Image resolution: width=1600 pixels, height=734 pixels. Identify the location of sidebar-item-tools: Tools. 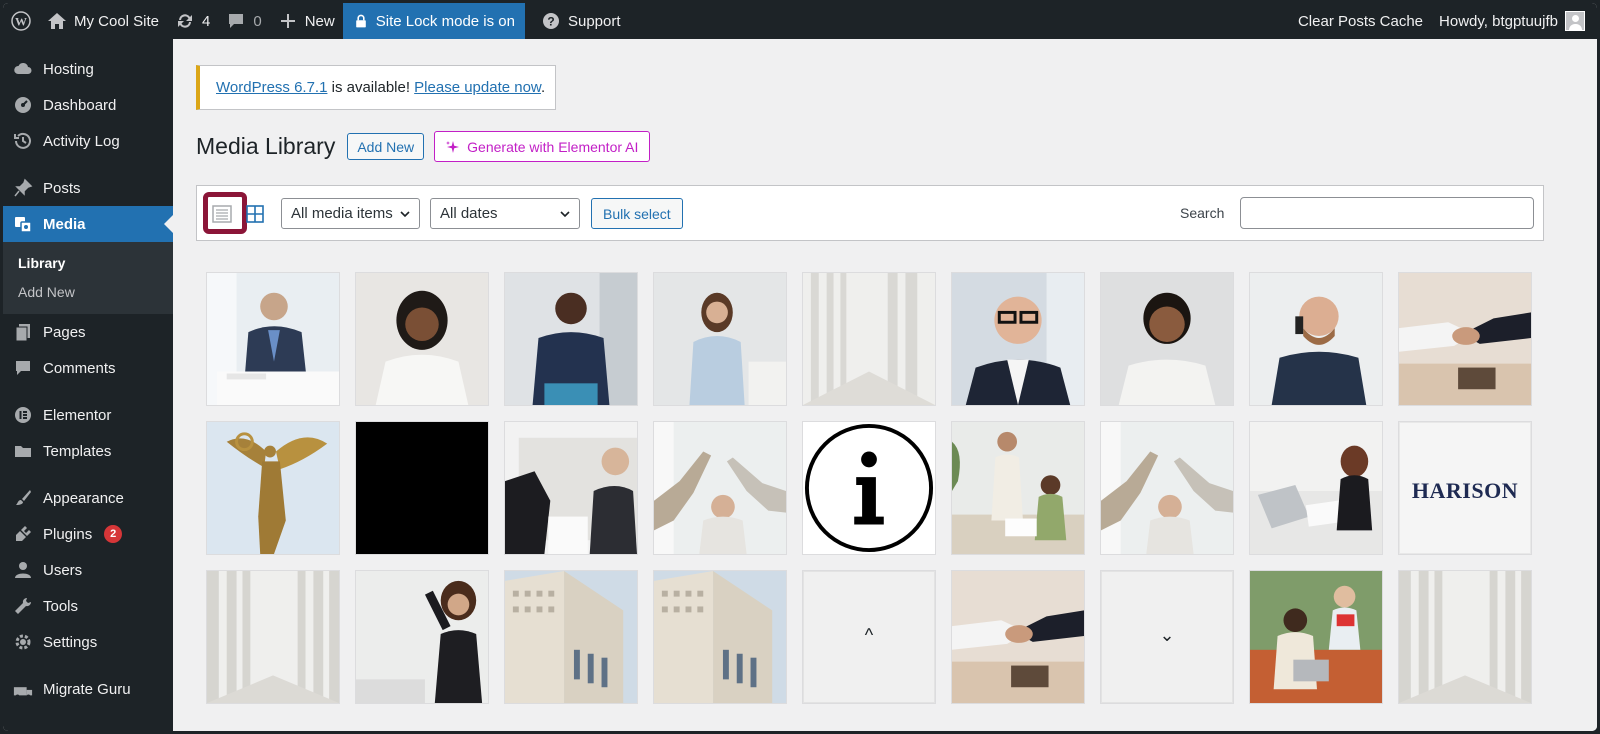
(88, 606).